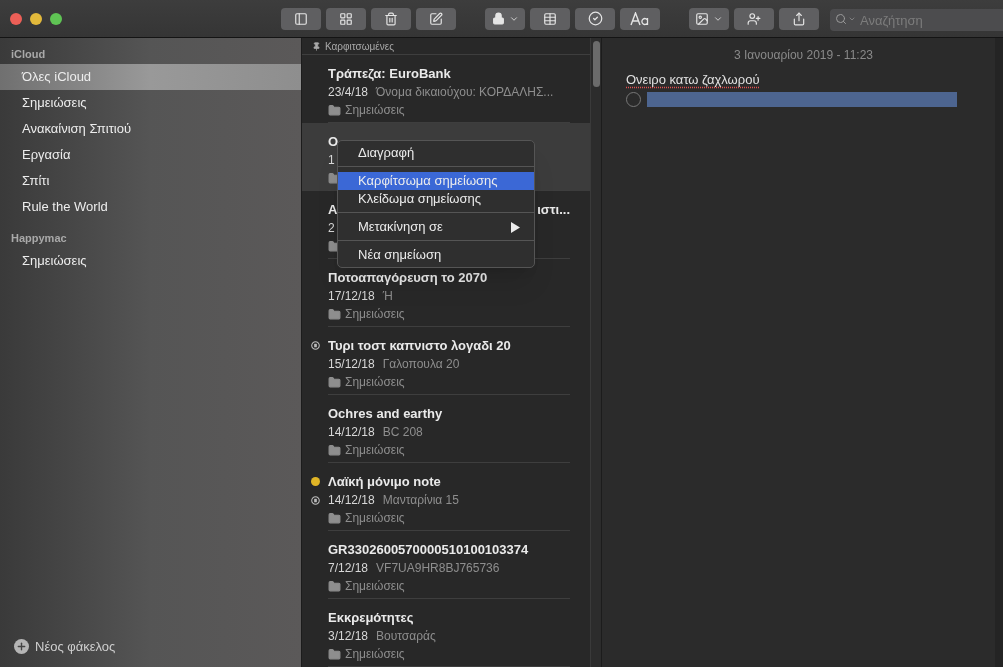  What do you see at coordinates (333, 209) in the screenshot?
I see `note-title: Α` at bounding box center [333, 209].